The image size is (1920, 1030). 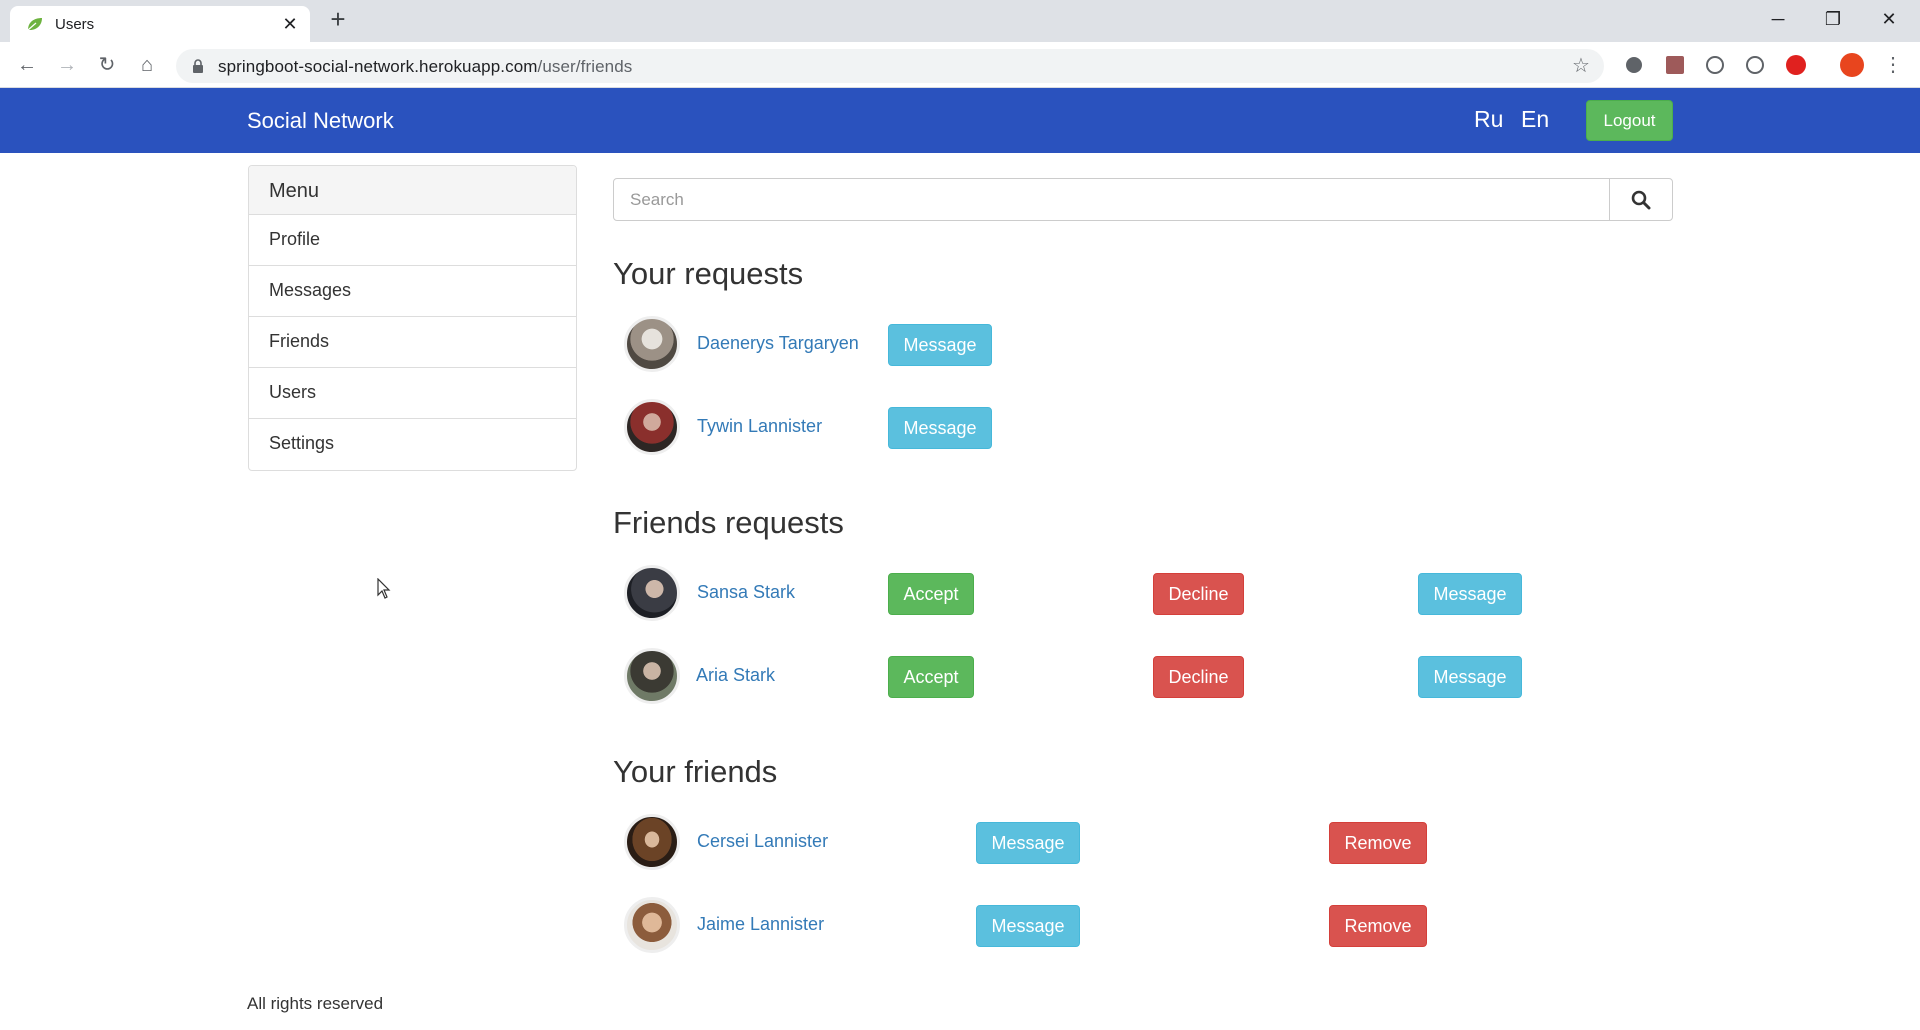 What do you see at coordinates (147, 65) in the screenshot?
I see `home-icon: ⌂` at bounding box center [147, 65].